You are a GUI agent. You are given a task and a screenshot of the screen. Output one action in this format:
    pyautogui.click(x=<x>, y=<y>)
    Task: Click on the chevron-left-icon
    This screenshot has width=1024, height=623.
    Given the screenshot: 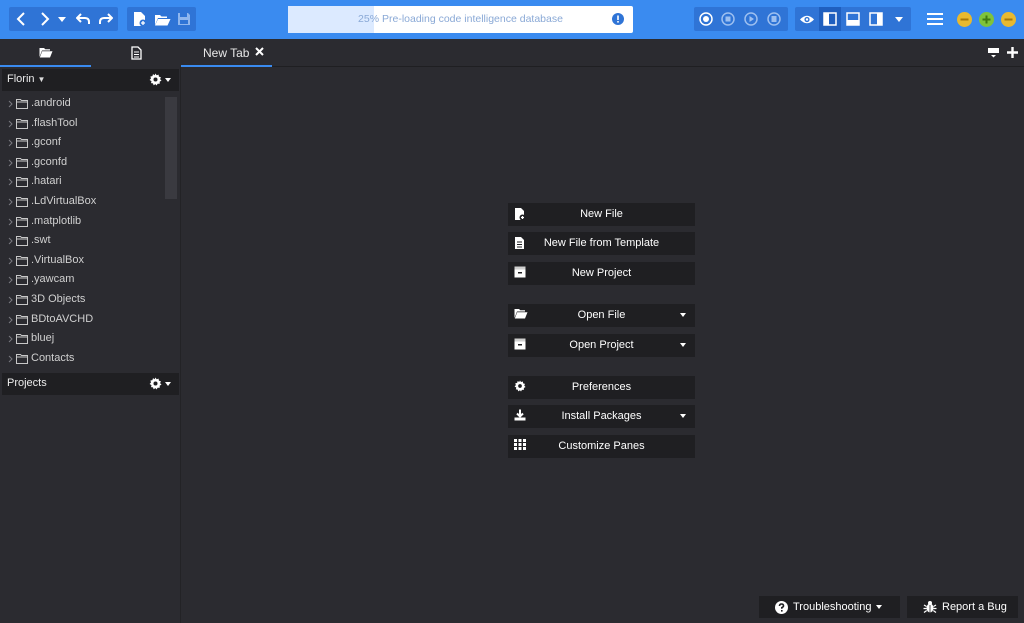 What is the action you would take?
    pyautogui.click(x=21, y=19)
    